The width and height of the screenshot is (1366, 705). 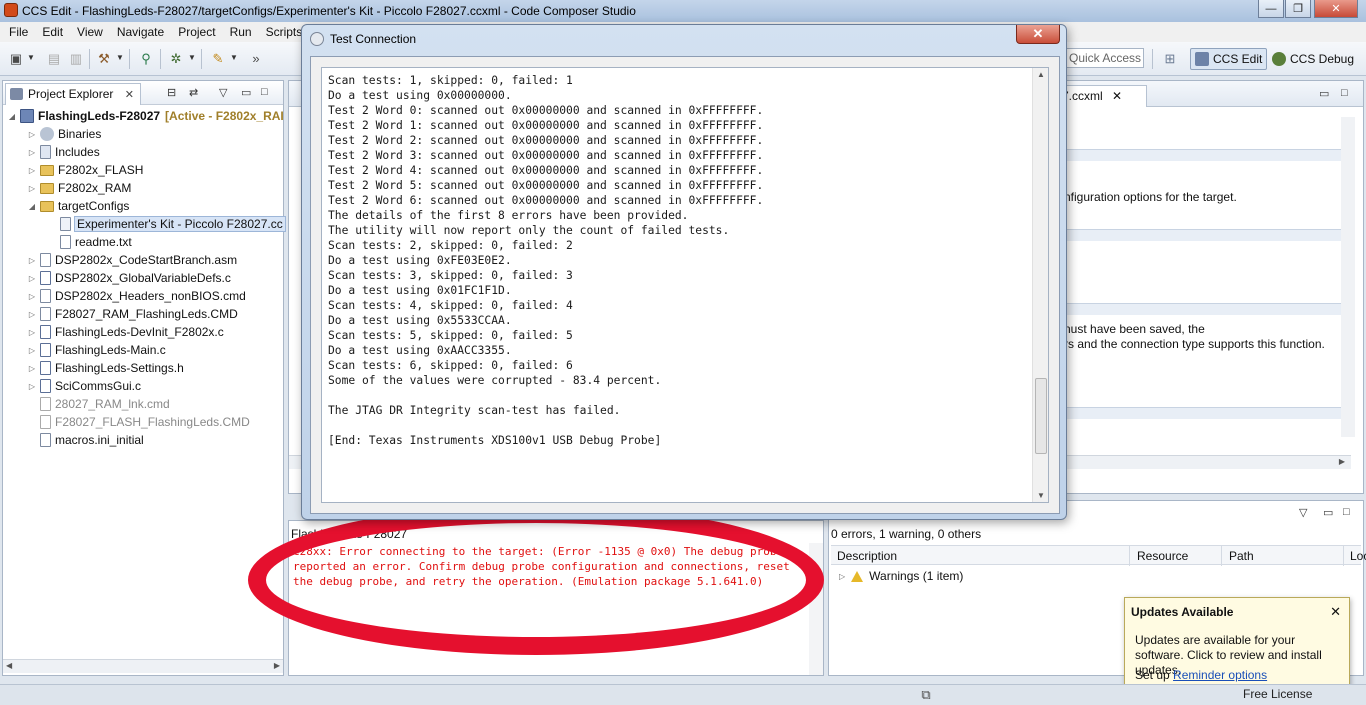 What do you see at coordinates (84, 386) in the screenshot?
I see `tree-item-scicommsgui: ▷ SciCommsGui.c` at bounding box center [84, 386].